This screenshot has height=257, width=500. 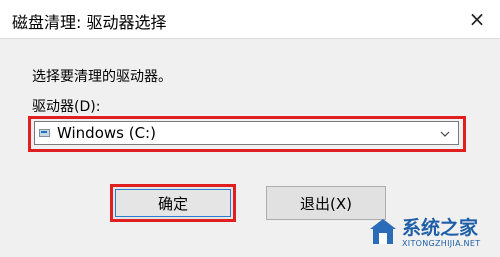 I want to click on window-title: 磁盘清理: 驱动器选择, so click(x=89, y=22).